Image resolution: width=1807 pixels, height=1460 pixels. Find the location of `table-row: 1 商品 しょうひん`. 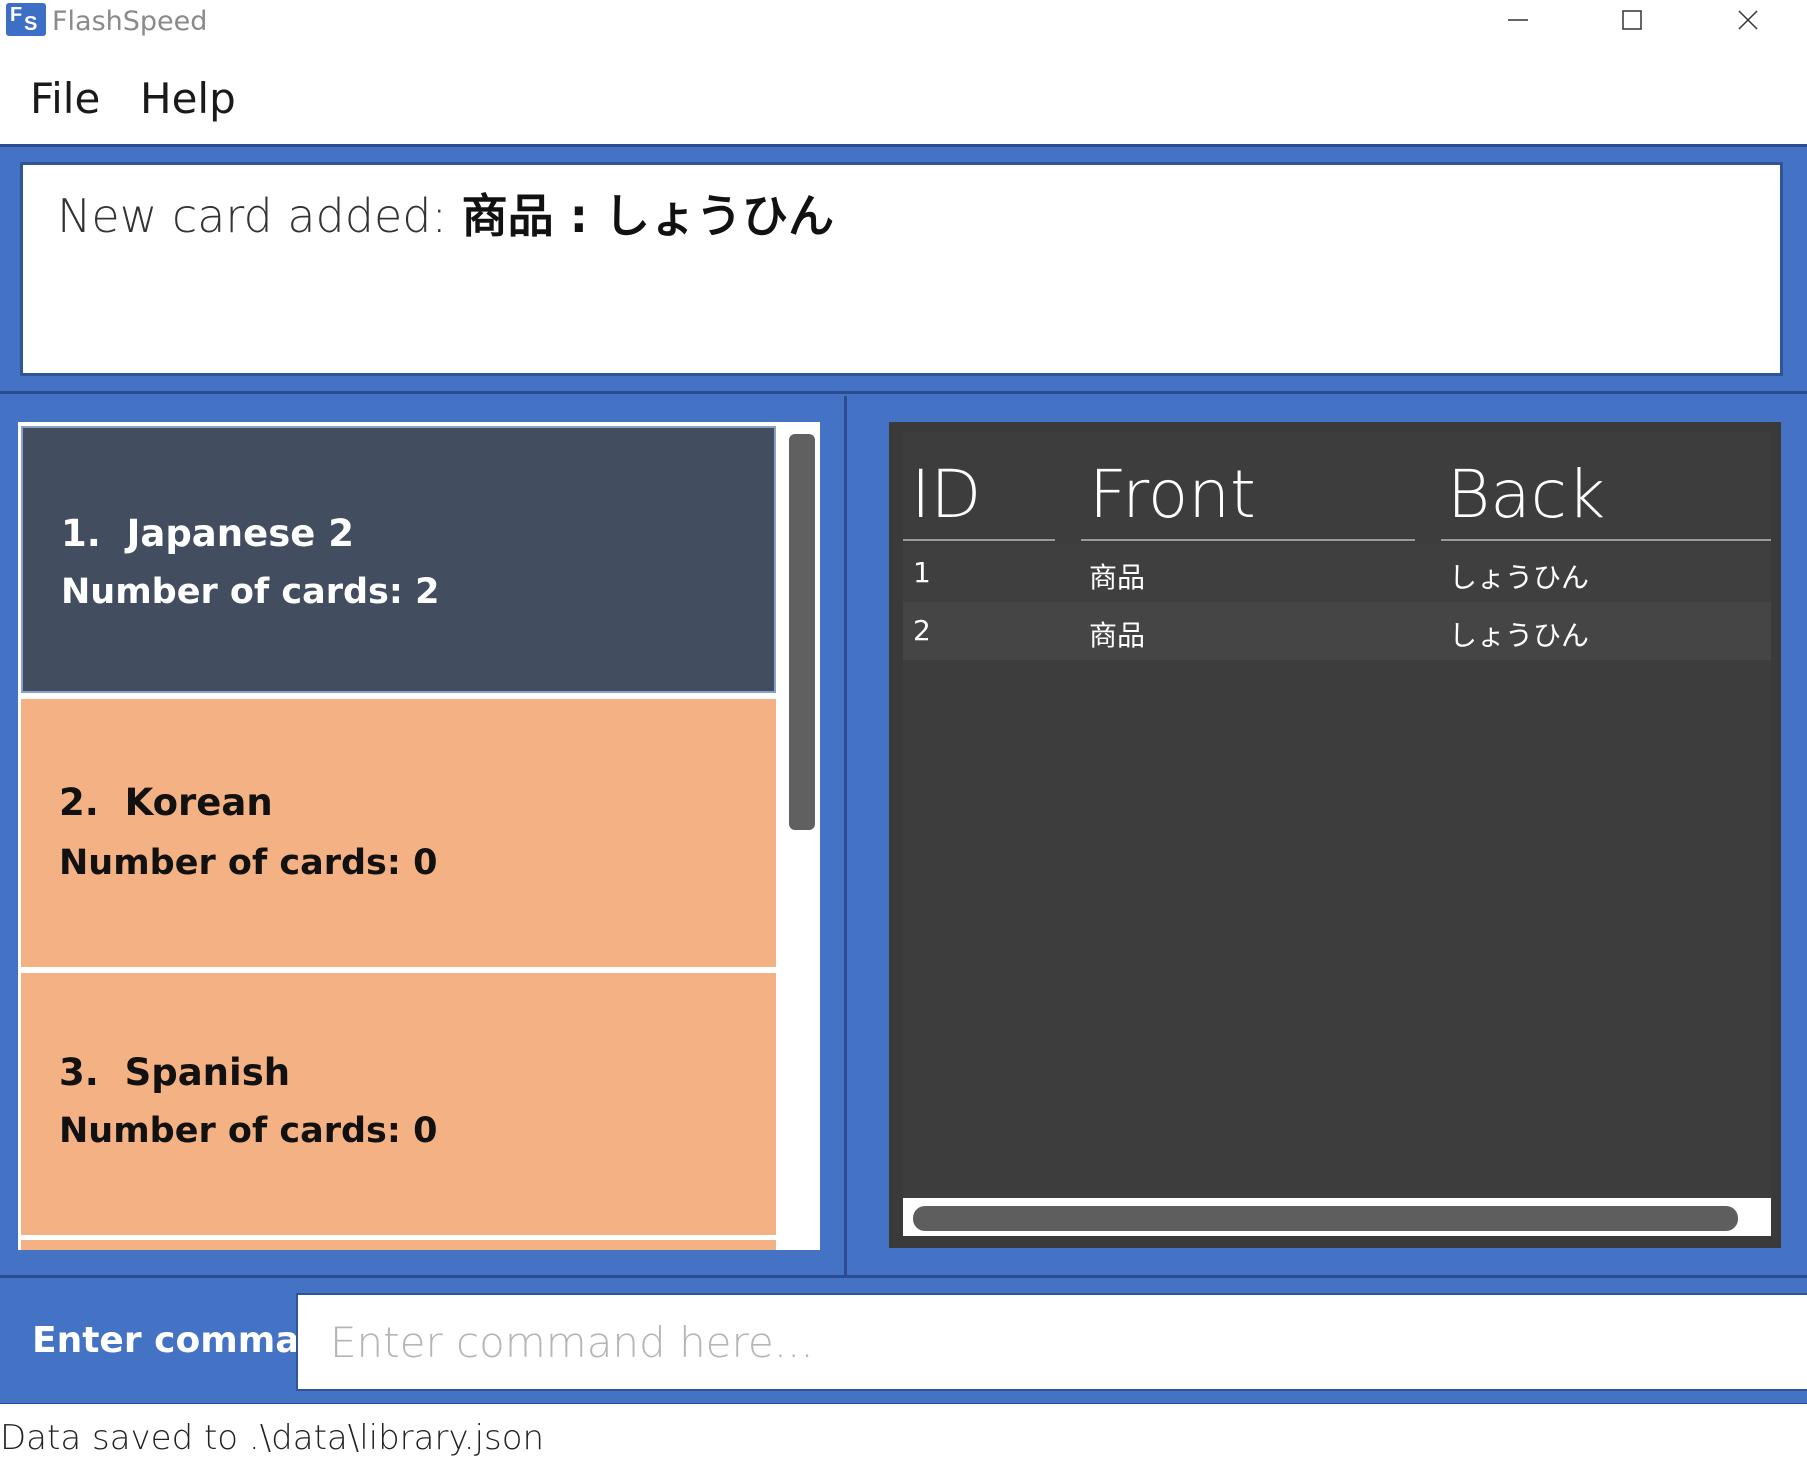

table-row: 1 商品 しょうひん is located at coordinates (1337, 573).